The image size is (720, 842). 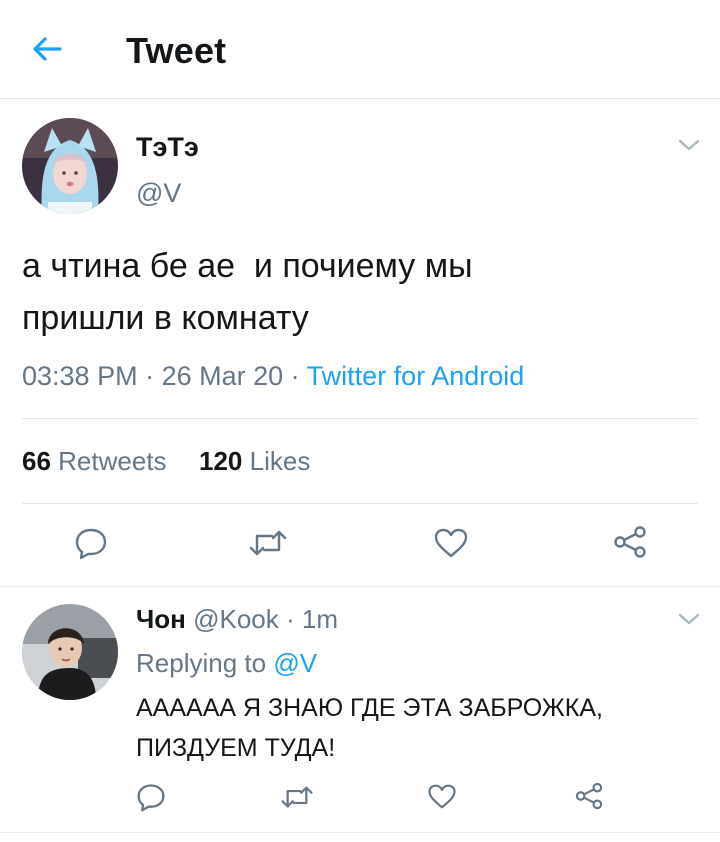 I want to click on replying-to: Replying to @V, so click(x=226, y=663).